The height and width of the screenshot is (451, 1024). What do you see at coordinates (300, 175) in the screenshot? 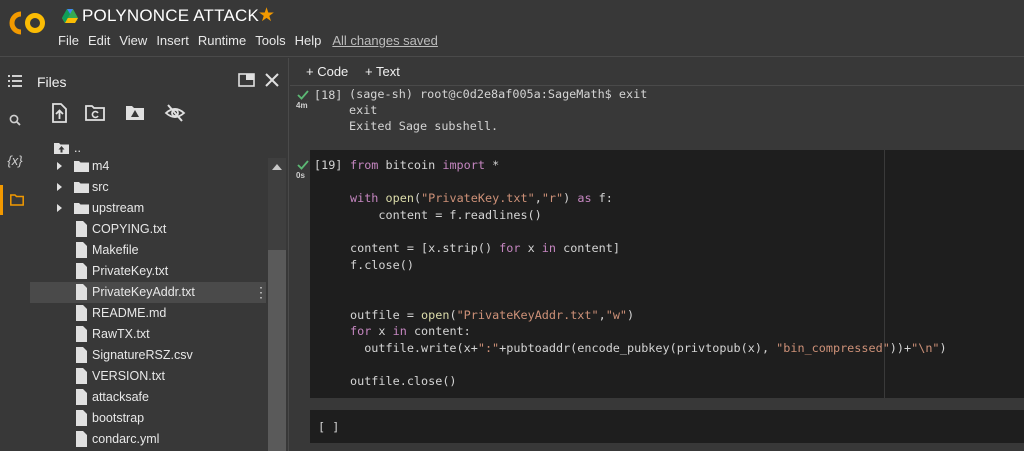
I see `run-time: 0s` at bounding box center [300, 175].